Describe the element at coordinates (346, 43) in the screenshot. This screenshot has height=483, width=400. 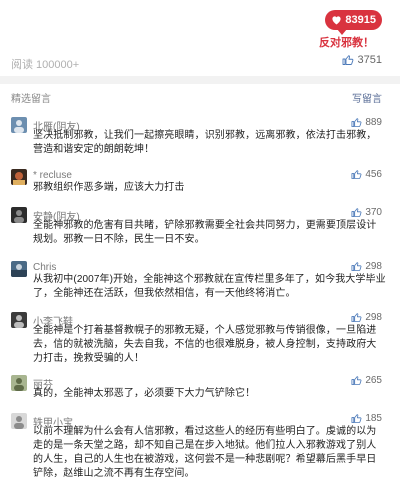
I see `slogan-text: 反对邪教！` at that location.